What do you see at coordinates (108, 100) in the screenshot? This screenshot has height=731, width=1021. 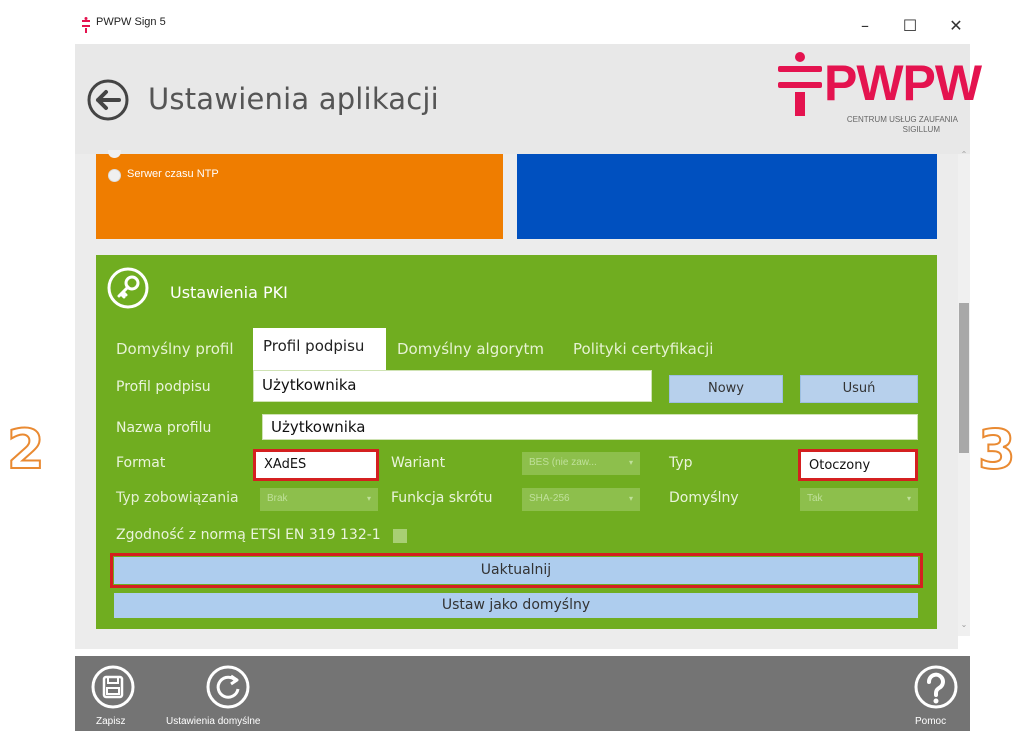 I see `back-arrow-icon` at bounding box center [108, 100].